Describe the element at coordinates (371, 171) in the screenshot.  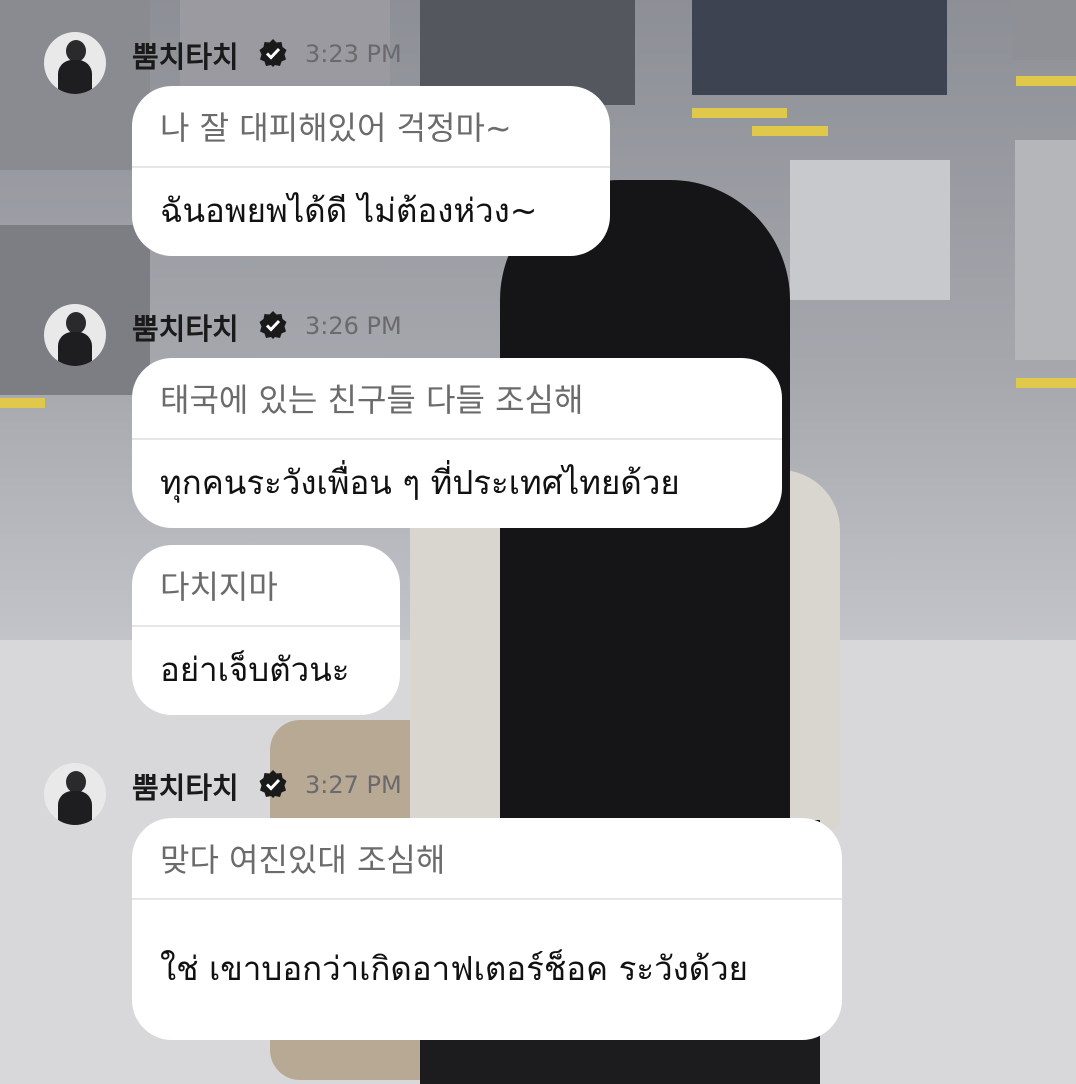
I see `message-bubble: 나 잘 대피해있어 걱정마~ ฉันอพยพได้ดี ไม่ต้องห่วง~` at that location.